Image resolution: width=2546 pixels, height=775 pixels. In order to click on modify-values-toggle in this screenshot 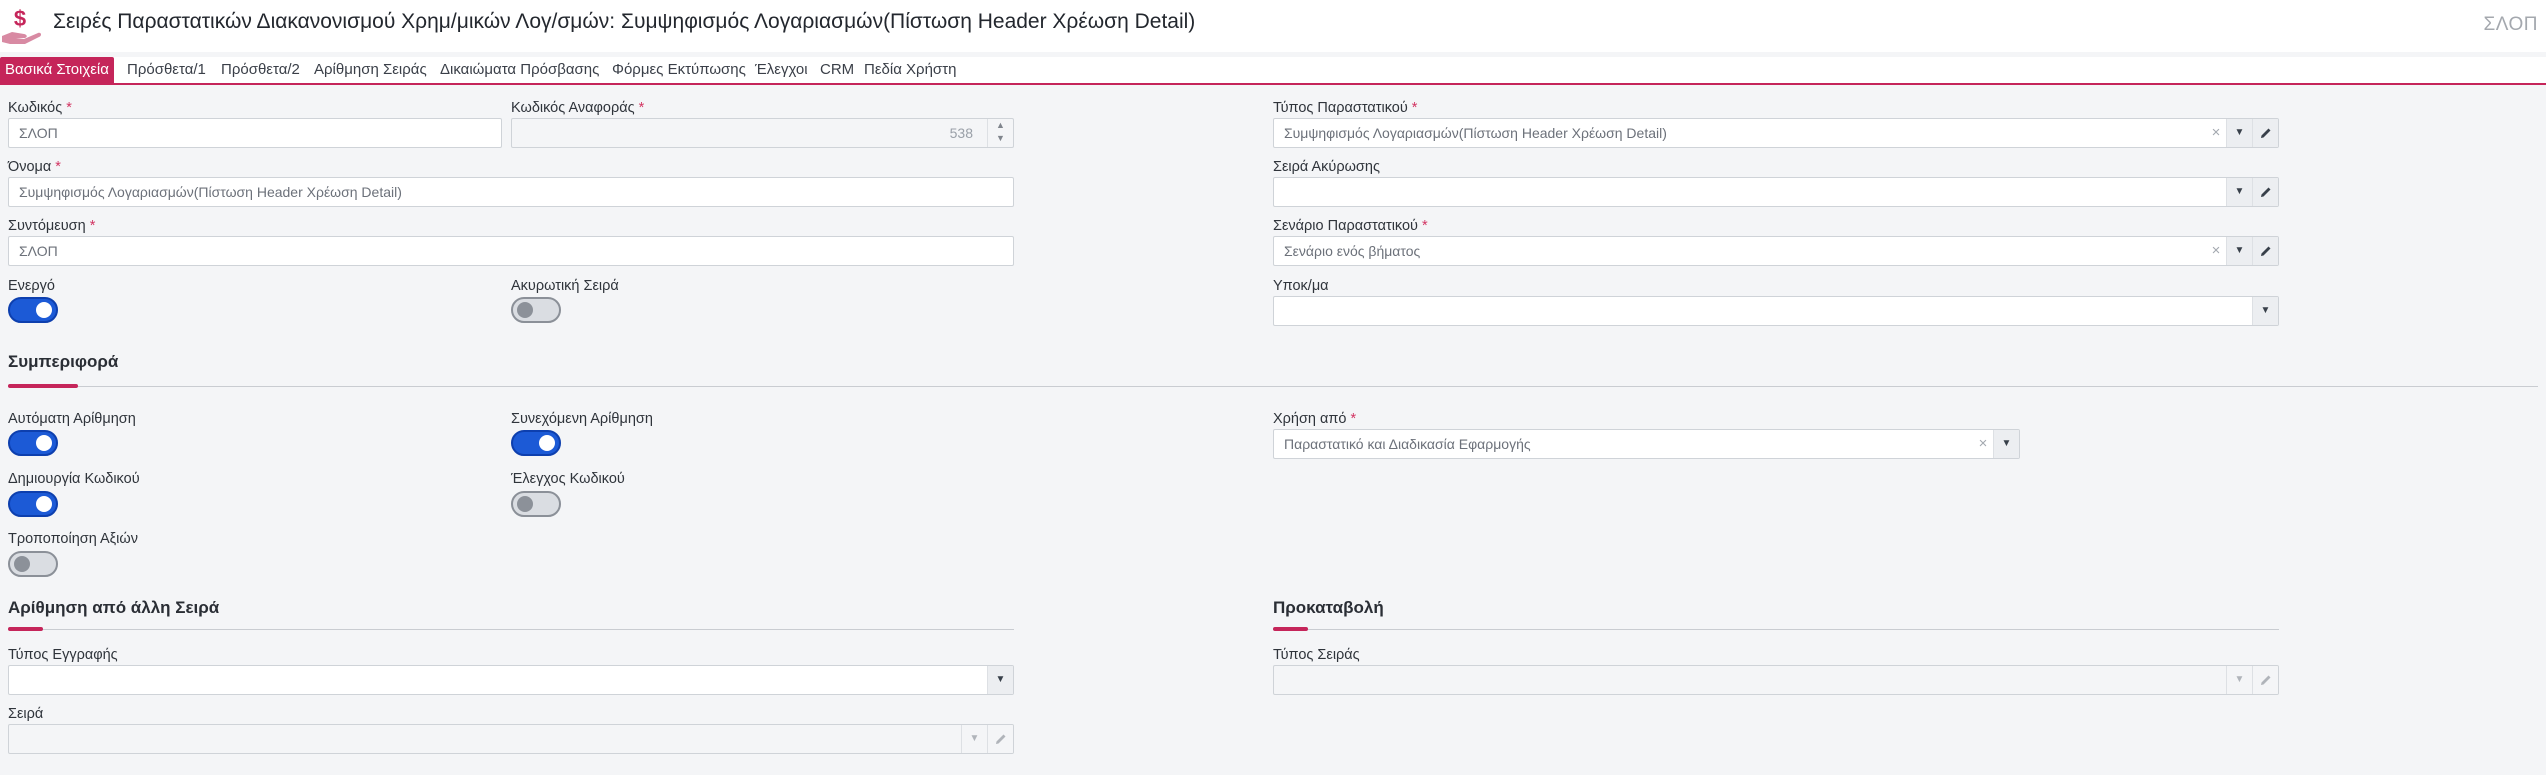, I will do `click(33, 564)`.